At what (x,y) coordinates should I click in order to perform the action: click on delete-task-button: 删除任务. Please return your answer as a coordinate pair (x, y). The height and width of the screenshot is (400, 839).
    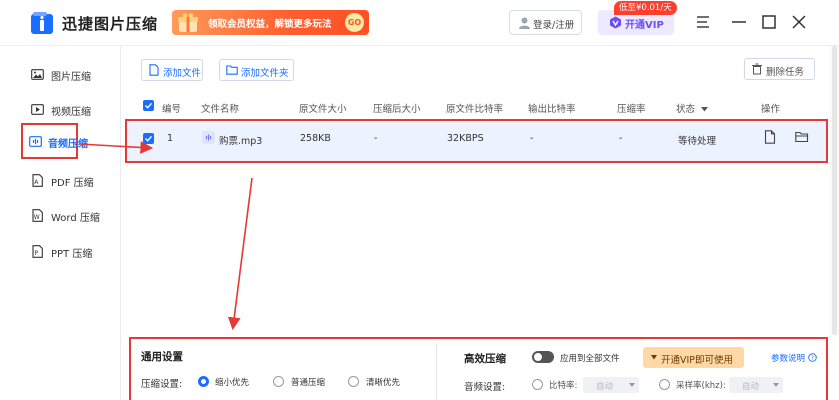
    Looking at the image, I should click on (779, 69).